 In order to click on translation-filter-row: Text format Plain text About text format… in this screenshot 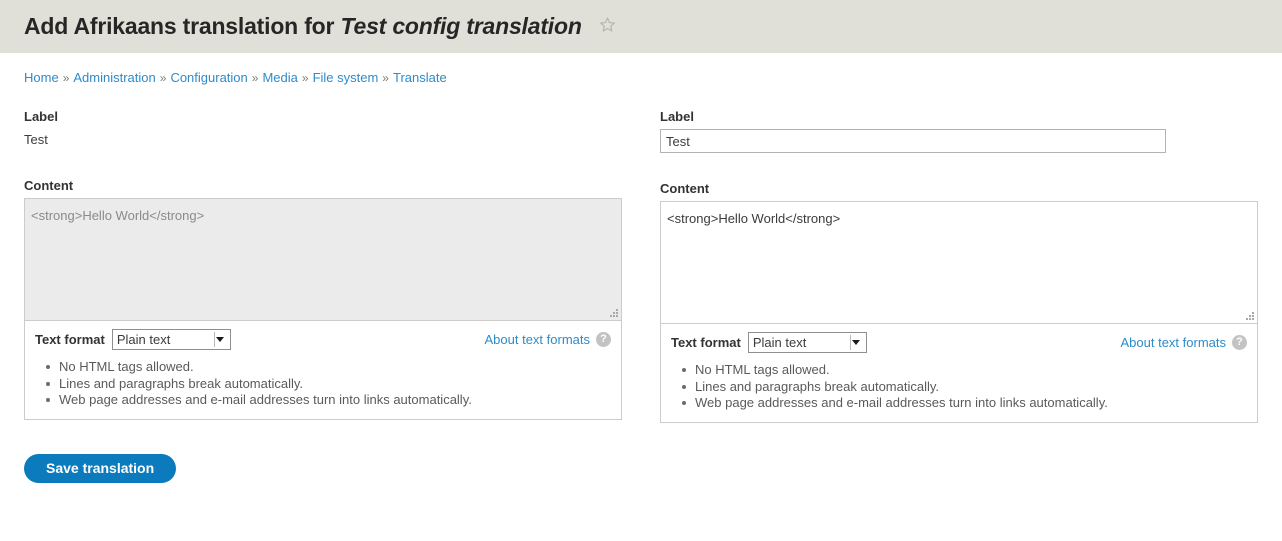, I will do `click(959, 342)`.